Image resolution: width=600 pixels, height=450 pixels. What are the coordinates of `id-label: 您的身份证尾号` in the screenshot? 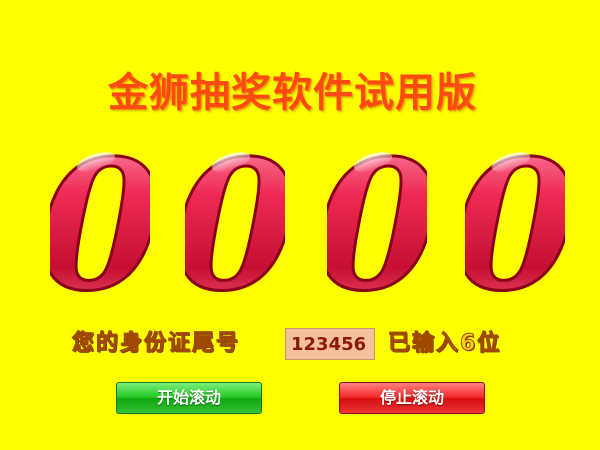 It's located at (156, 344).